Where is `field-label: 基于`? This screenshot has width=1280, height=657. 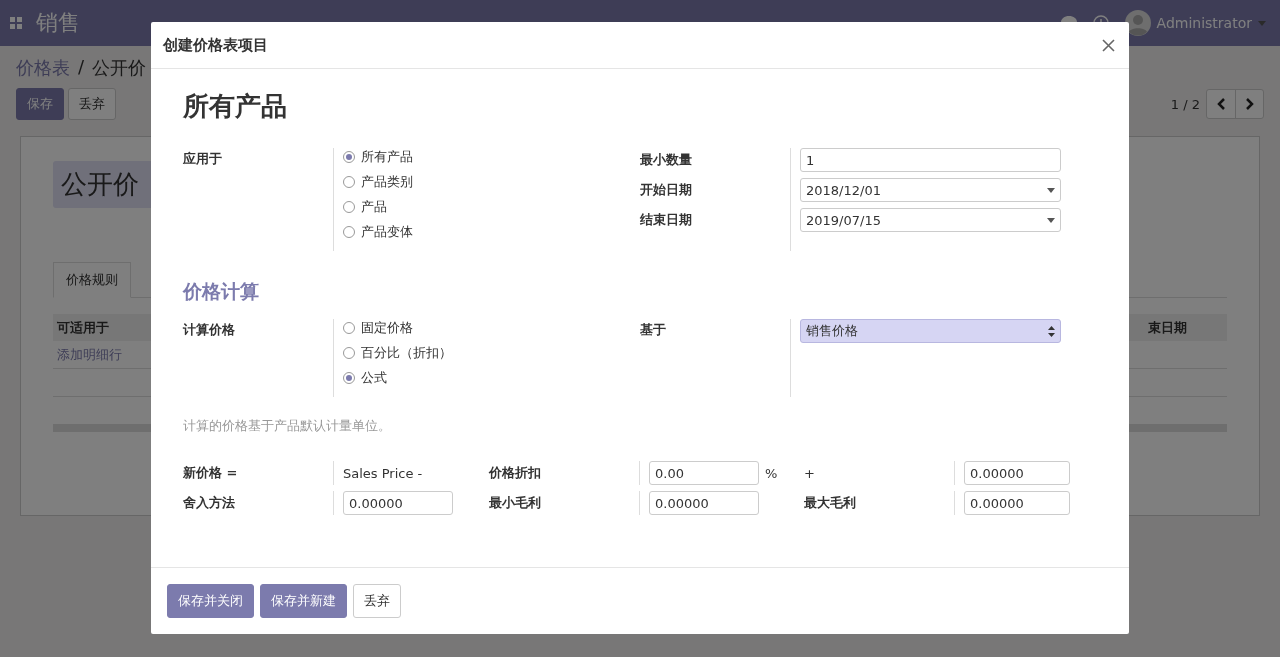
field-label: 基于 is located at coordinates (653, 329).